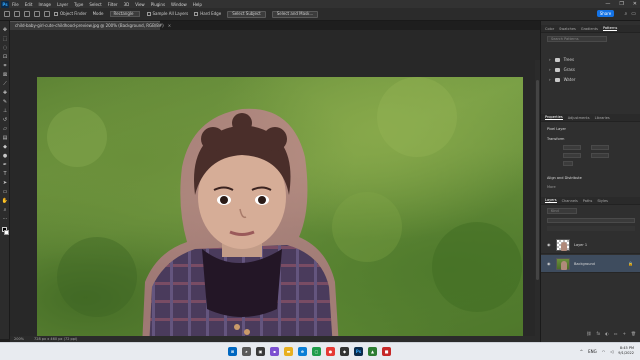 The width and height of the screenshot is (640, 360). Describe the element at coordinates (588, 201) in the screenshot. I see `tab-paths: Paths` at that location.